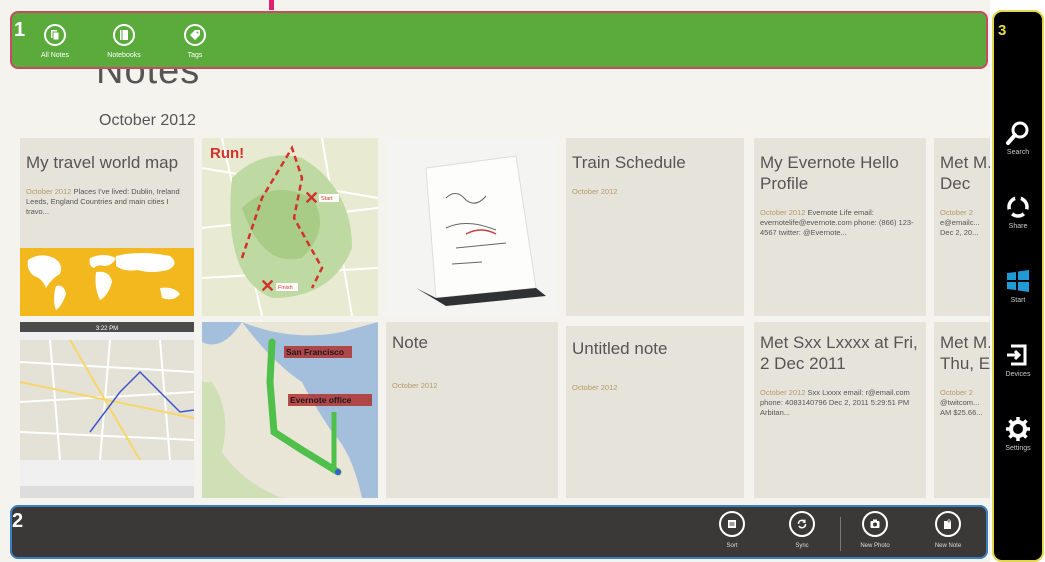 The image size is (1045, 562). I want to click on share-icon, so click(1018, 206).